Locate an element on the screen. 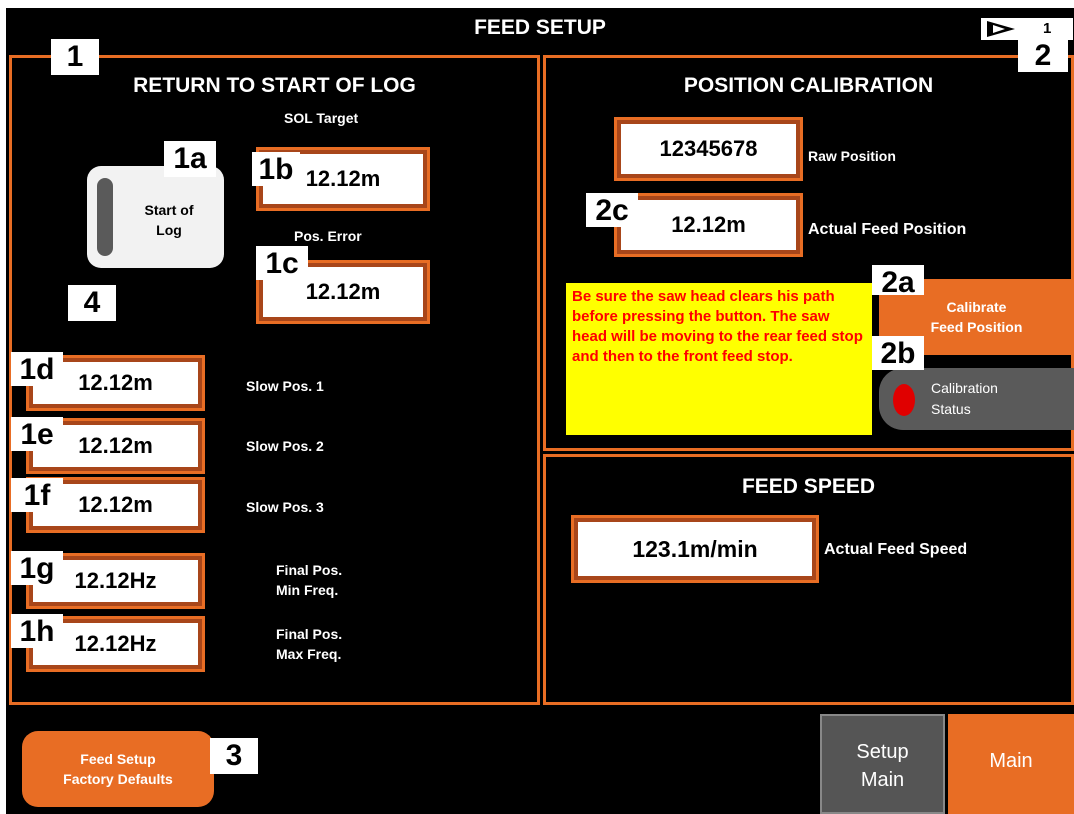  final-pos-max-freq-label: Final Pos. Max Freq. is located at coordinates (309, 644).